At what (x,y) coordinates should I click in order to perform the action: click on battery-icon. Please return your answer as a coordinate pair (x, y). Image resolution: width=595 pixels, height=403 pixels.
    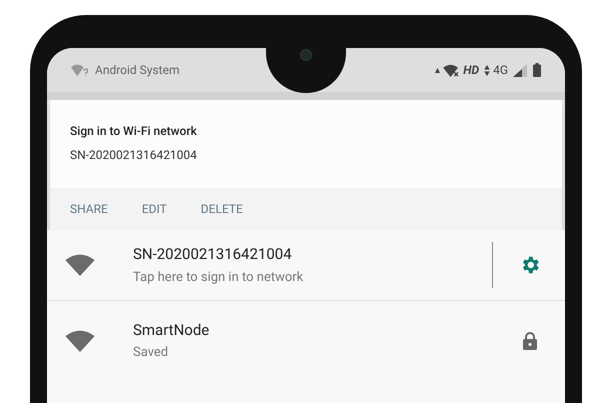
    Looking at the image, I should click on (537, 70).